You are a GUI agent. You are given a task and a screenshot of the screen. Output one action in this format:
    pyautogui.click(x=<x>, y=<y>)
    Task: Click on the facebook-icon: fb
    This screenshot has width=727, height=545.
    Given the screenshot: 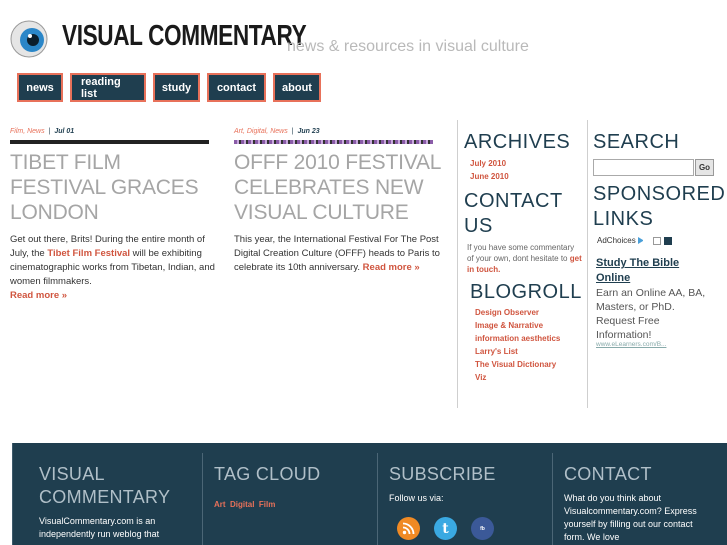 What is the action you would take?
    pyautogui.click(x=482, y=528)
    